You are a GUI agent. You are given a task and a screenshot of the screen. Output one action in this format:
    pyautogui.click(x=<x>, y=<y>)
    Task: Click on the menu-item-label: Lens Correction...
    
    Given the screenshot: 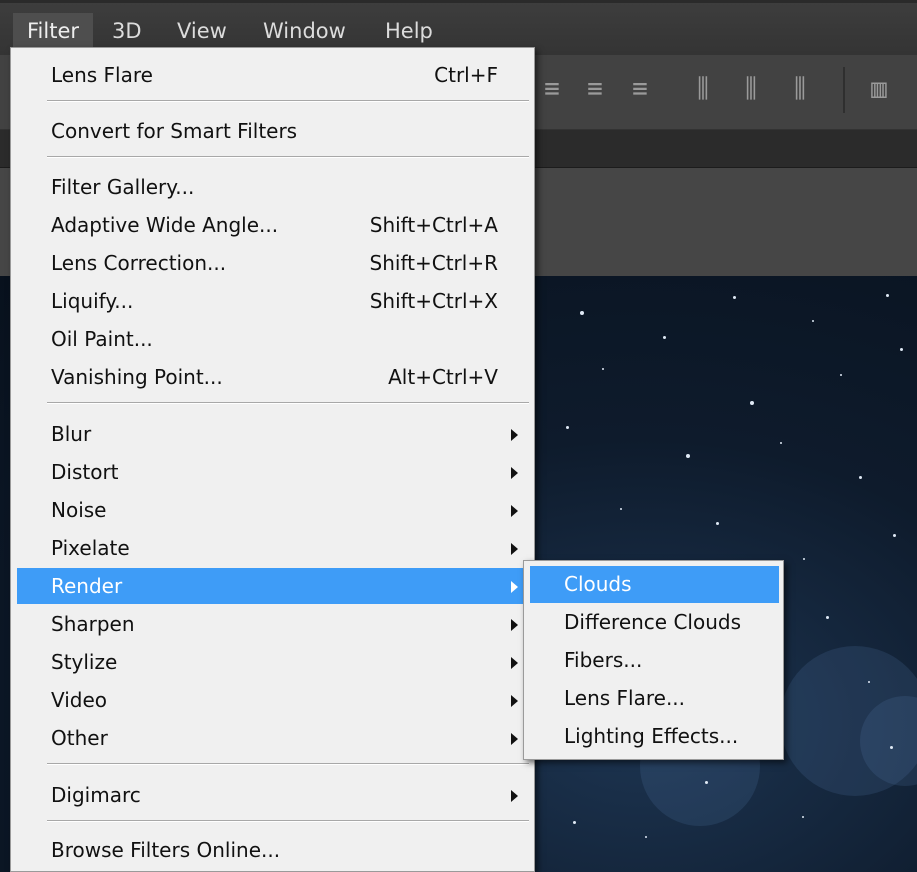 What is the action you would take?
    pyautogui.click(x=139, y=263)
    